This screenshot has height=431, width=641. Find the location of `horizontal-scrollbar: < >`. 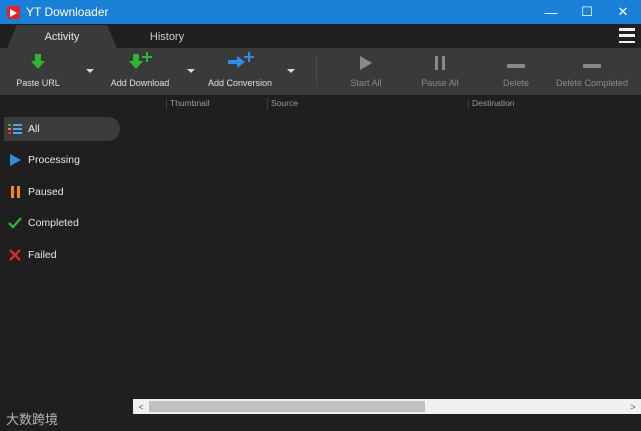

horizontal-scrollbar: < > is located at coordinates (387, 406).